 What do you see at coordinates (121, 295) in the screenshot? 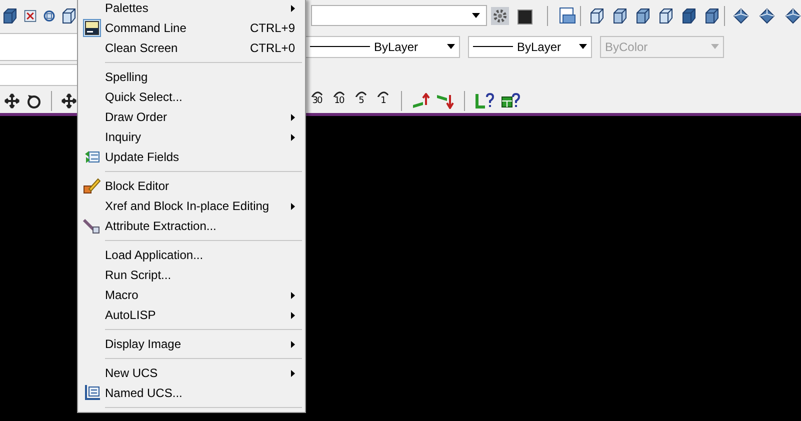
I see `menu-item-label: Macro` at bounding box center [121, 295].